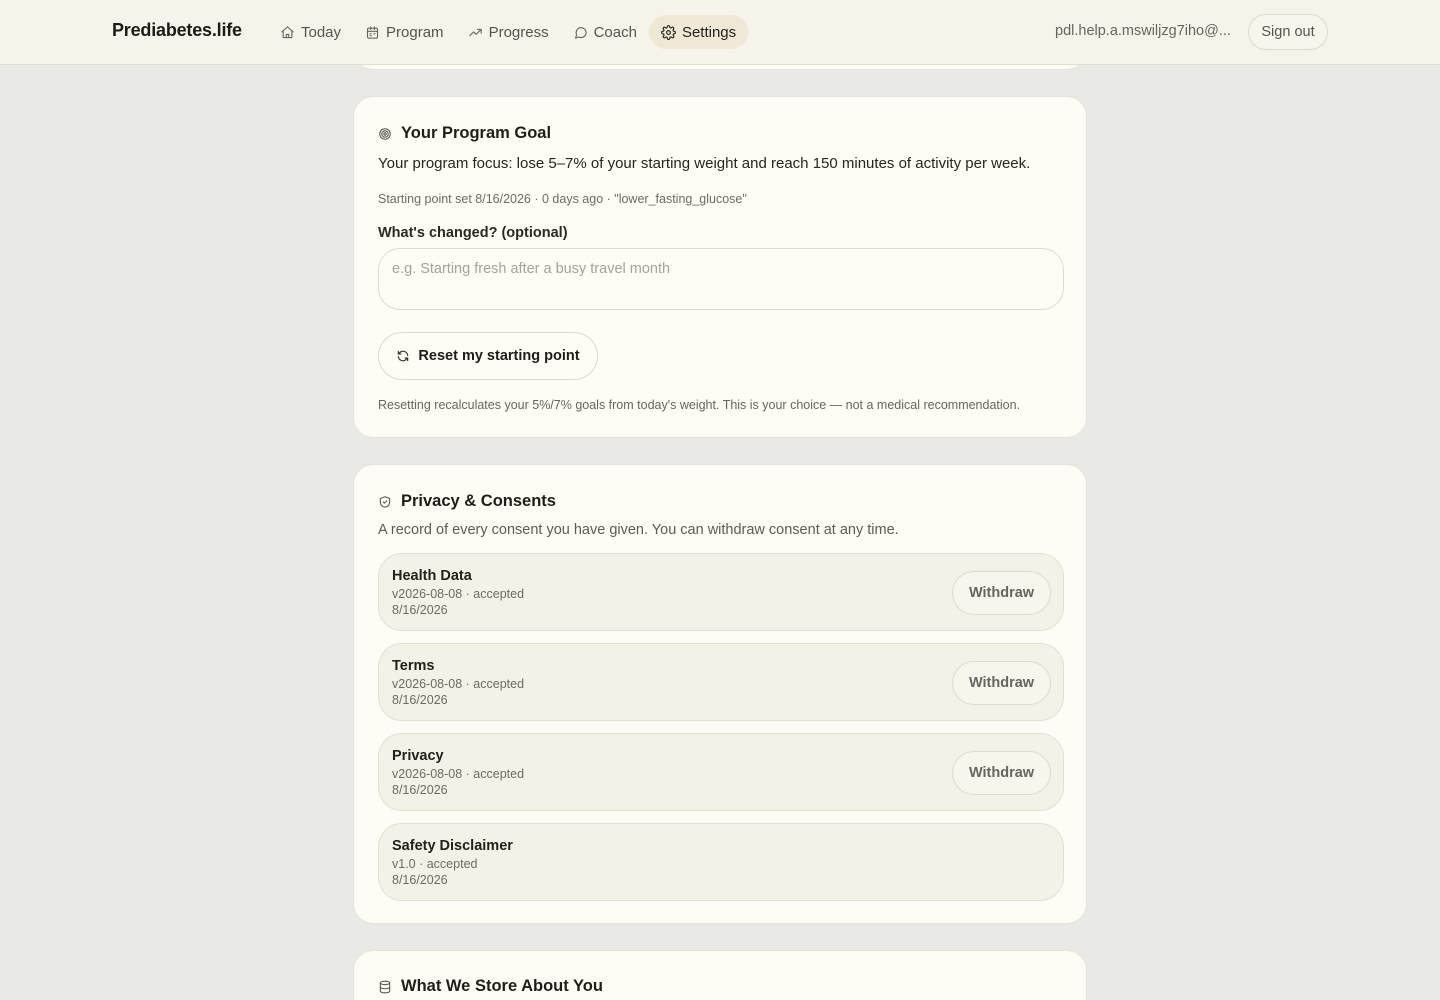 The width and height of the screenshot is (1440, 1000). I want to click on withdraw-privacy-button: Withdraw, so click(1001, 773).